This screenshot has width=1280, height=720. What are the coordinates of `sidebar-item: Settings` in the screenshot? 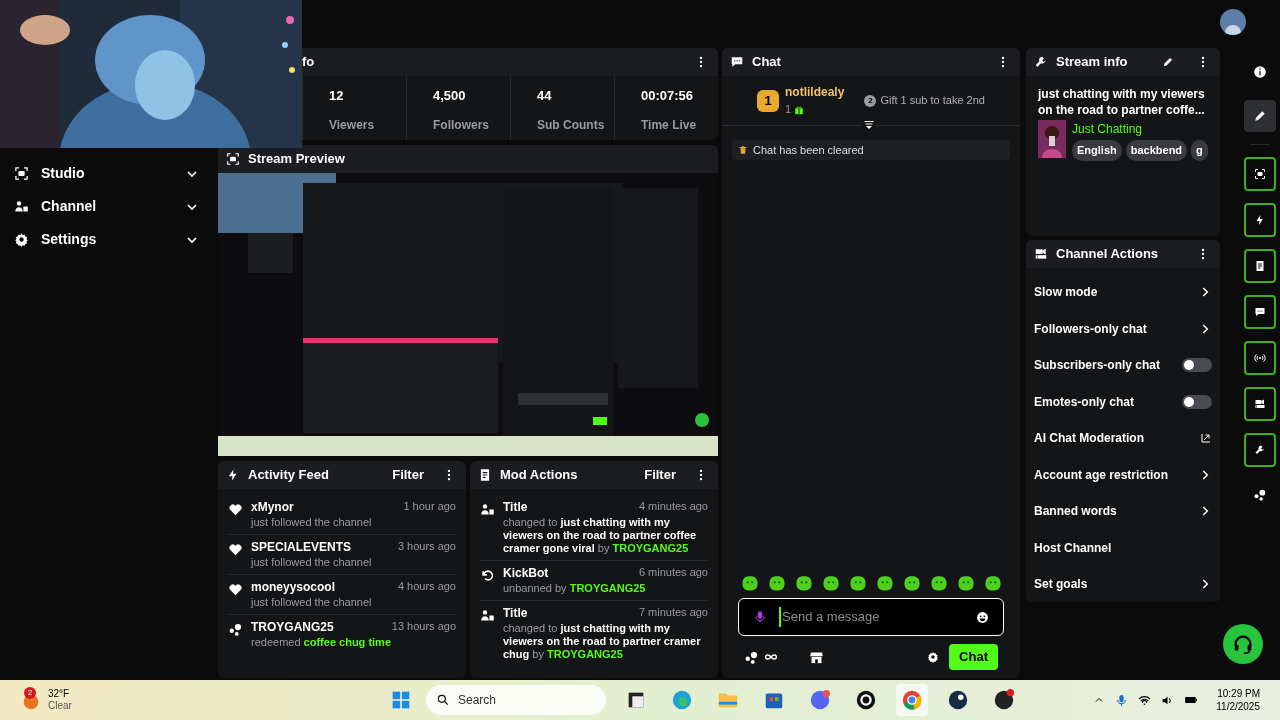 It's located at (107, 239).